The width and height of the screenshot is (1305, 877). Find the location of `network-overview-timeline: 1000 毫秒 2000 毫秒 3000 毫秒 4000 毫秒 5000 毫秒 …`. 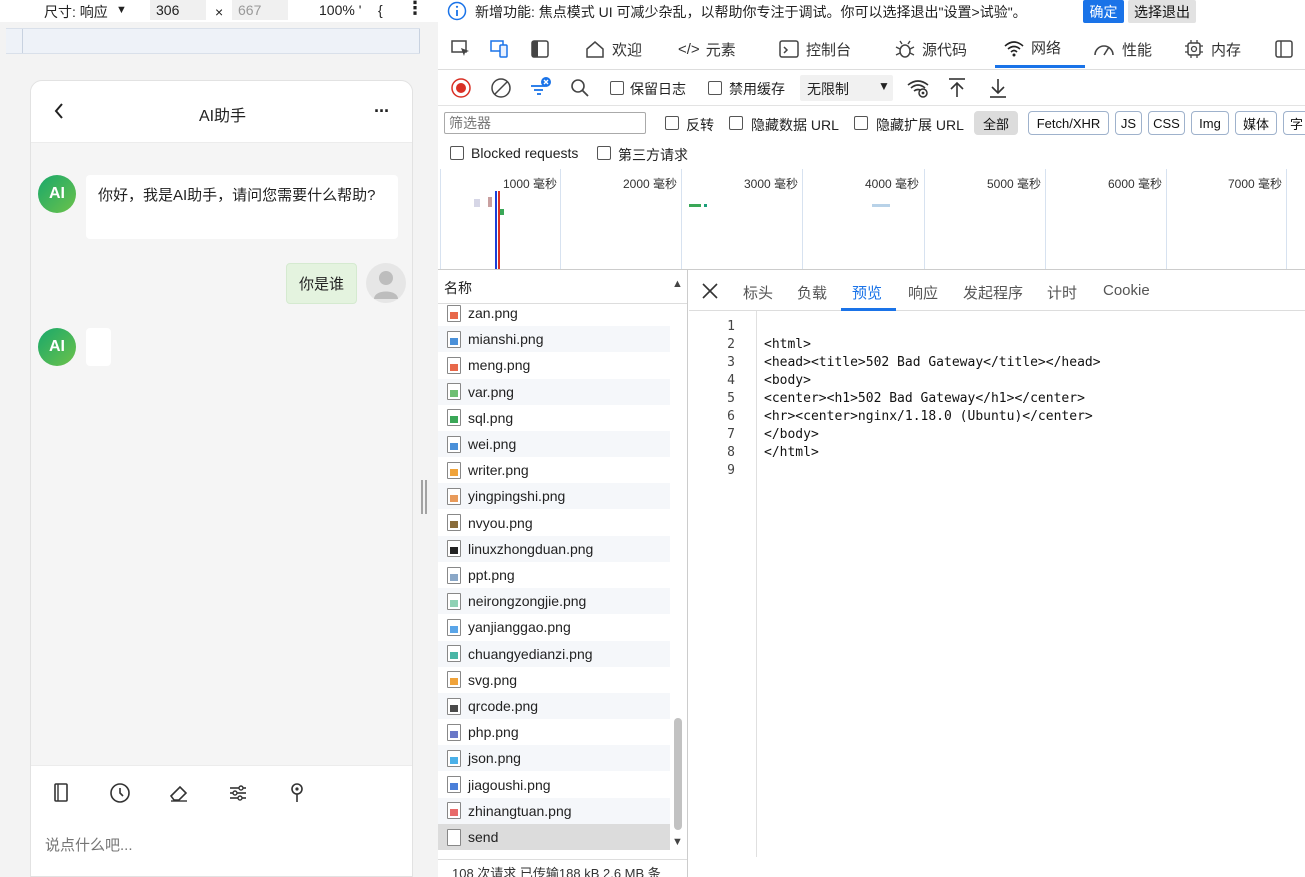

network-overview-timeline: 1000 毫秒 2000 毫秒 3000 毫秒 4000 毫秒 5000 毫秒 … is located at coordinates (871, 219).